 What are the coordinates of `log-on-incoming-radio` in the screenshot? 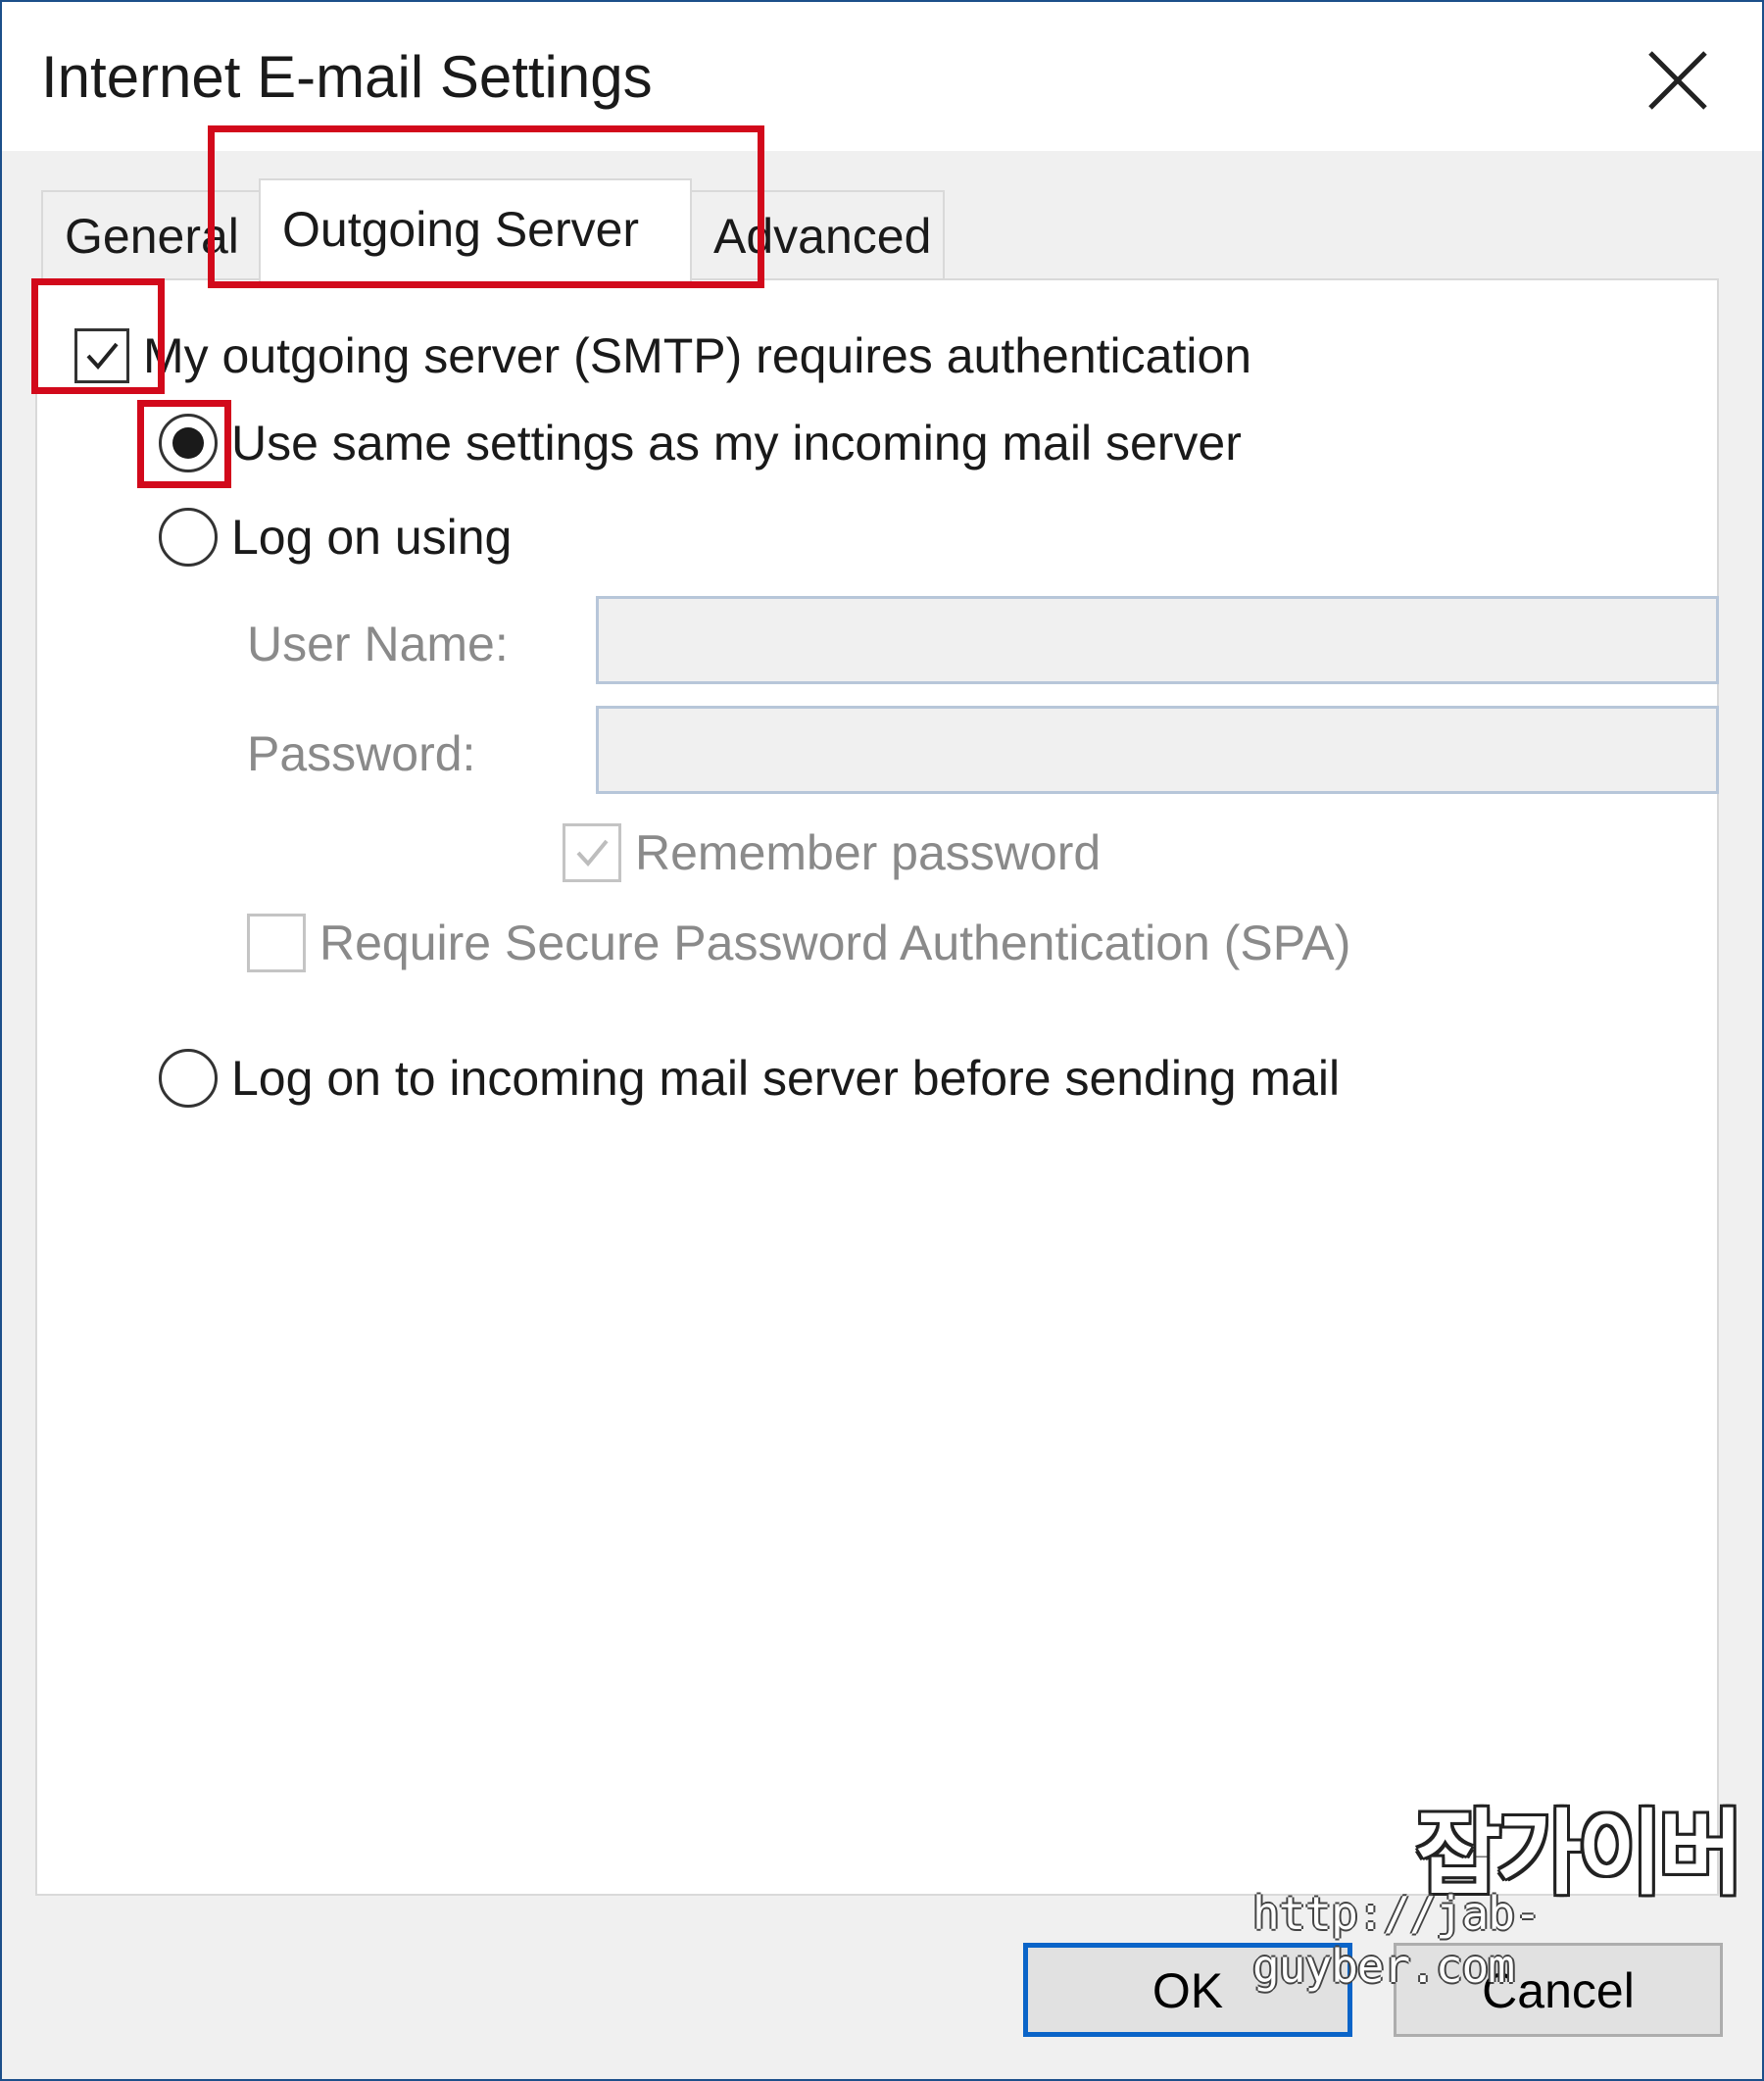 It's located at (188, 1078).